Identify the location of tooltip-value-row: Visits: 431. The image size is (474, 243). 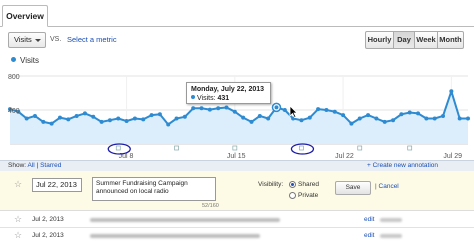
(228, 98).